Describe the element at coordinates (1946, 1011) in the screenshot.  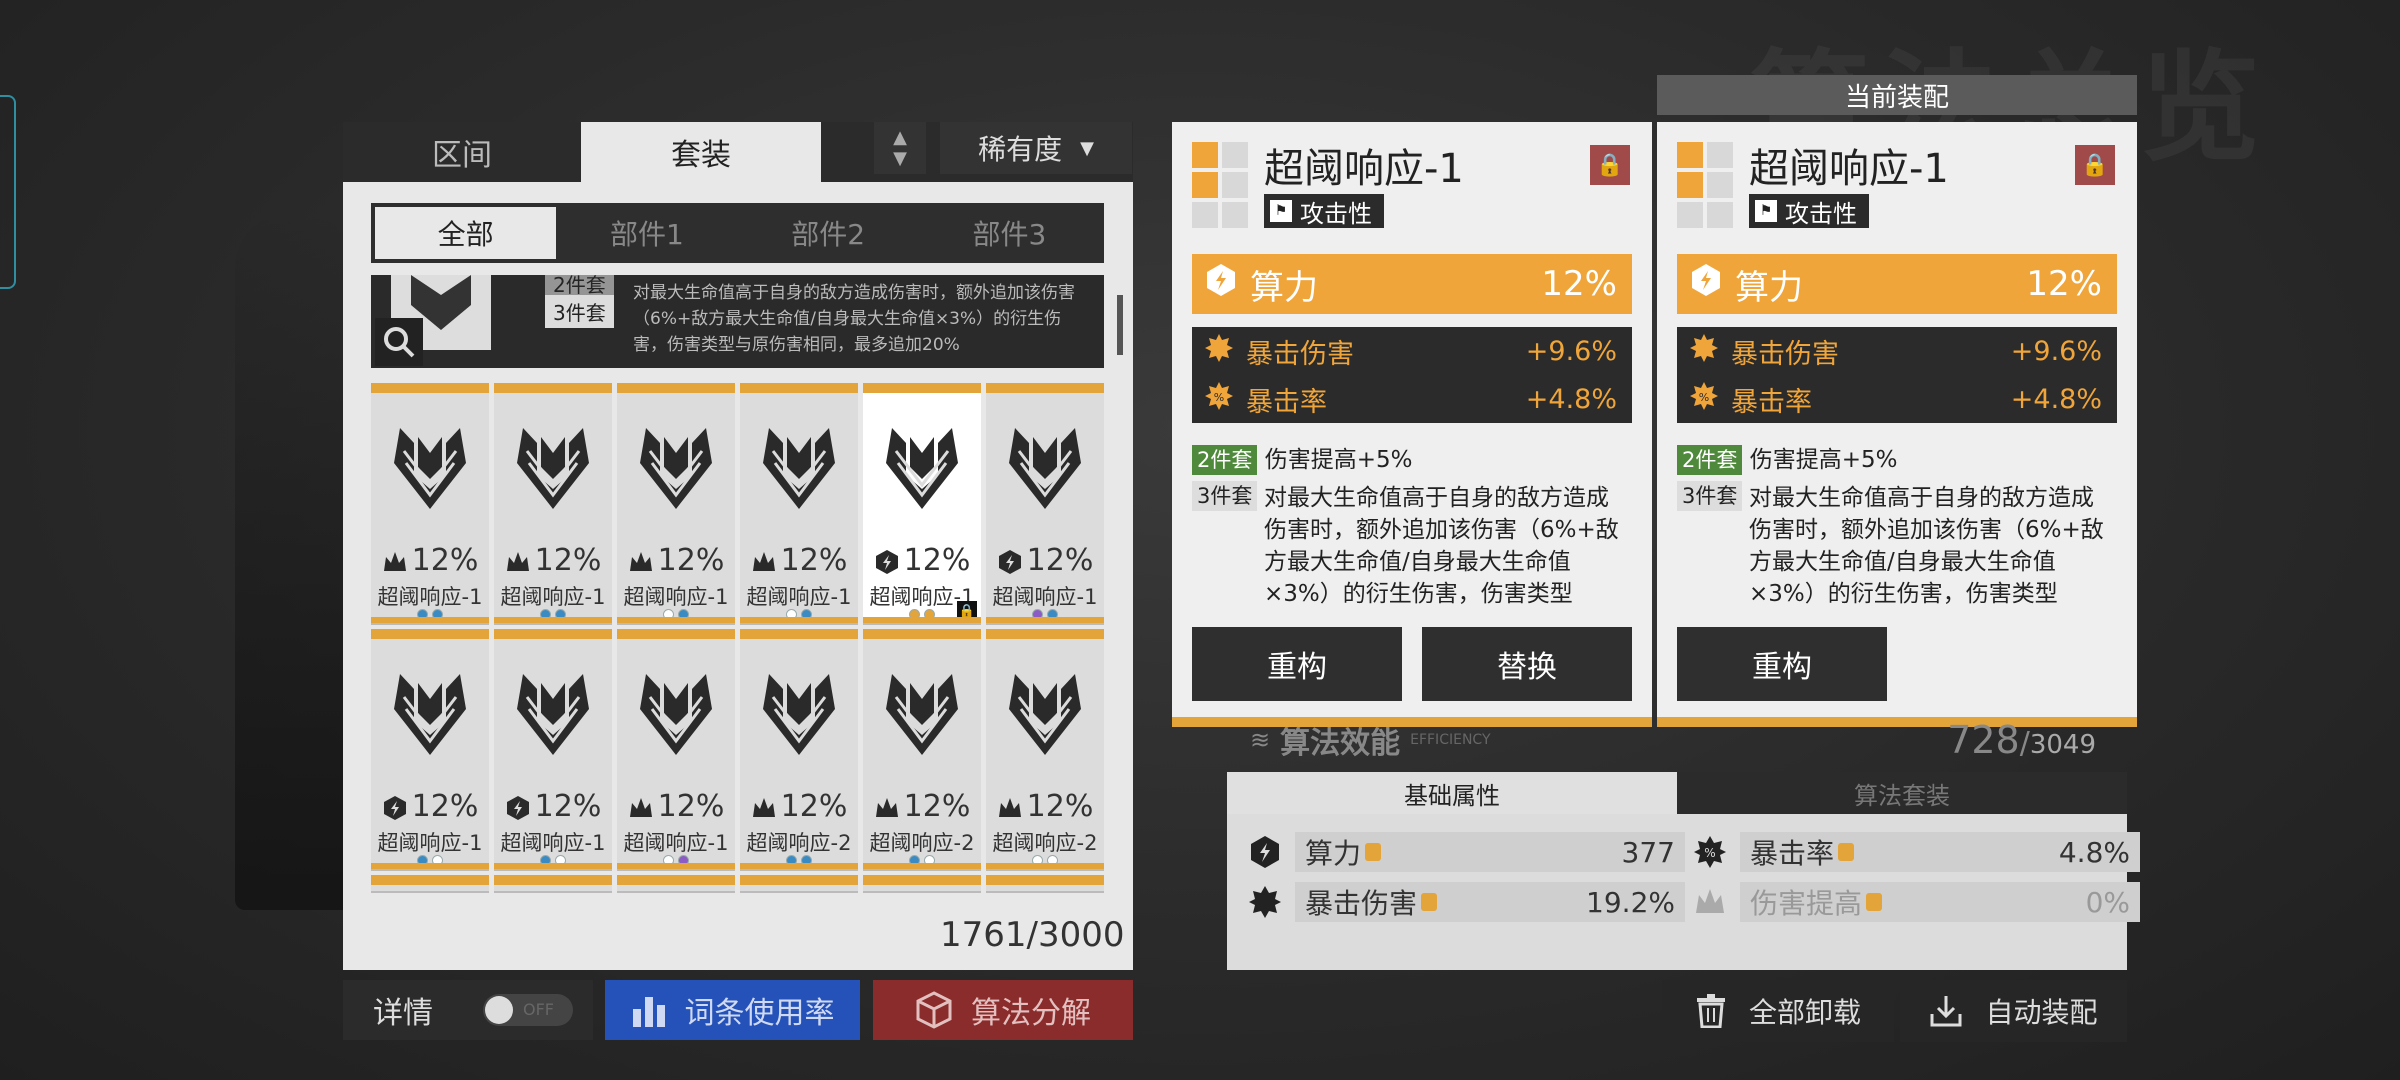
I see `download-icon` at that location.